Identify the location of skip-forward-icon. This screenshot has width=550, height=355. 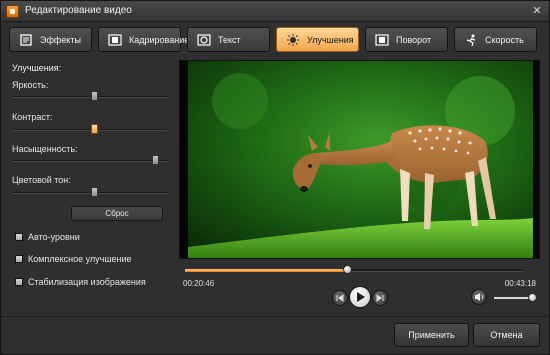
(380, 298).